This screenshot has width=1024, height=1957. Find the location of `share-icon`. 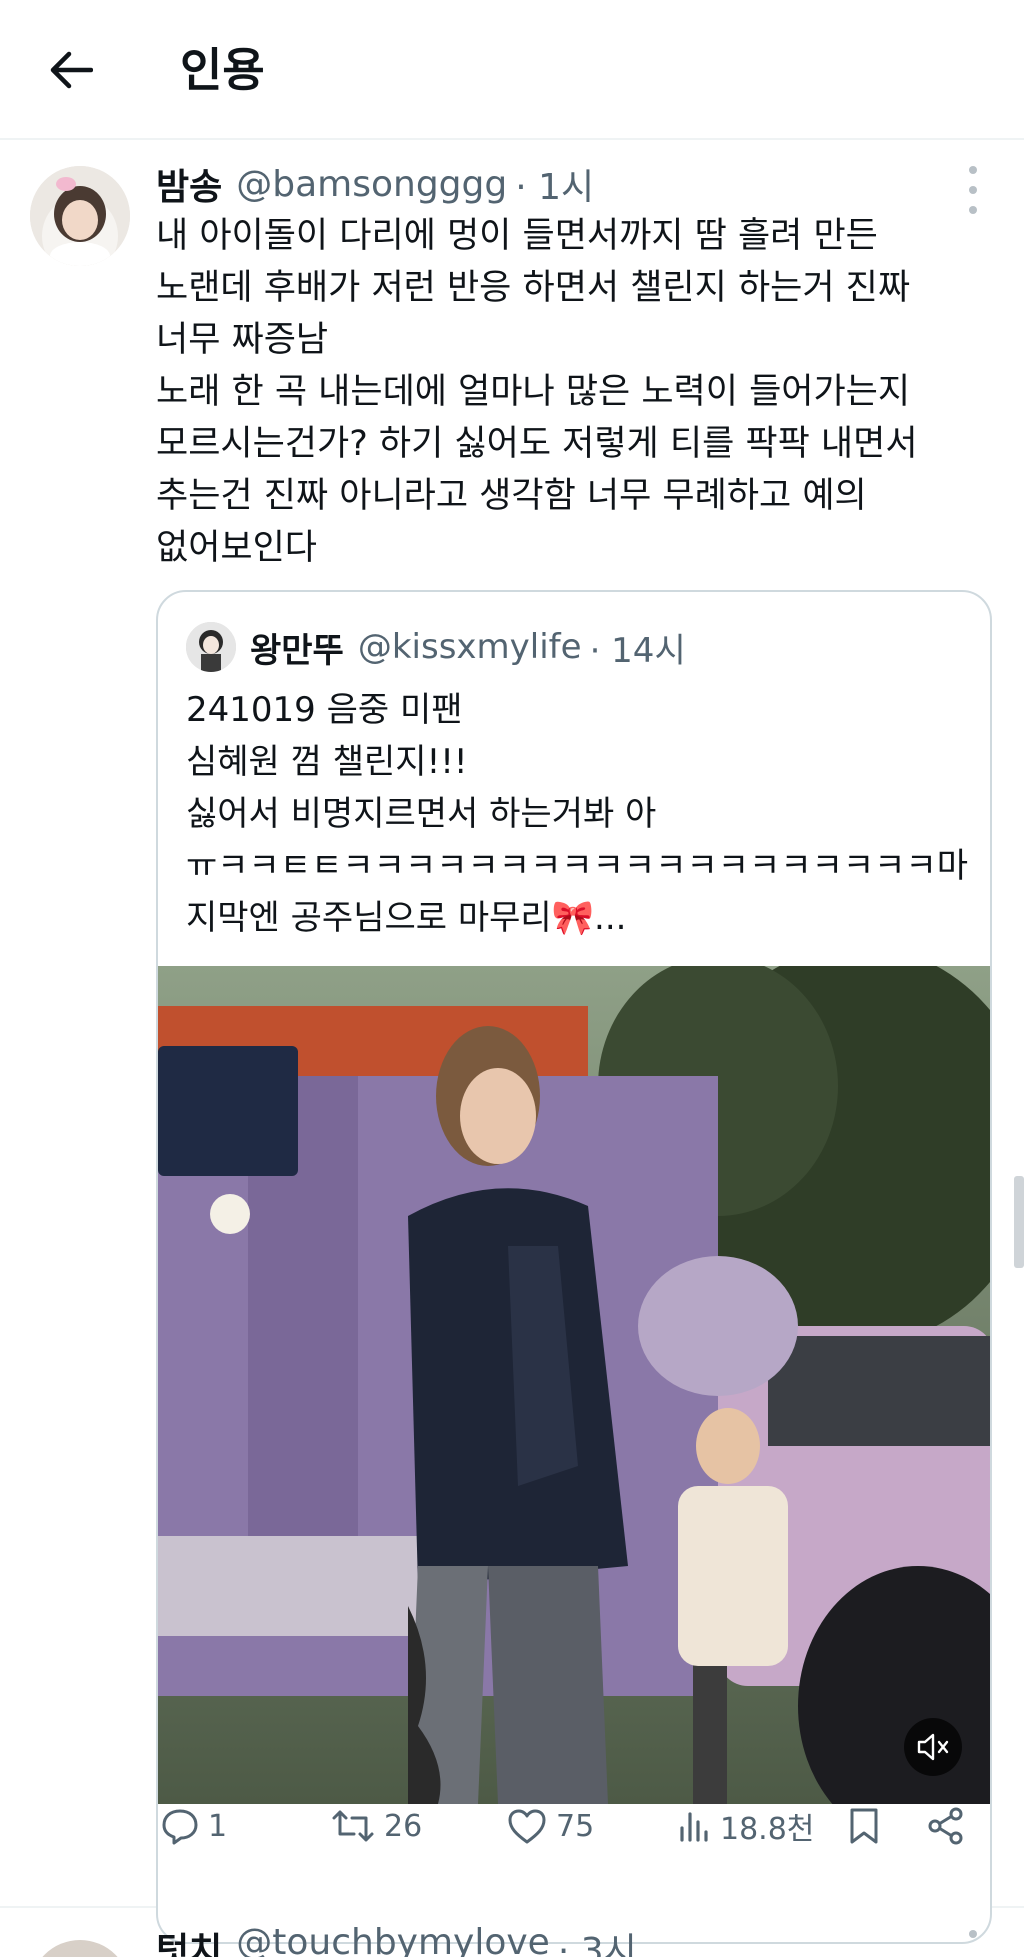

share-icon is located at coordinates (945, 1826).